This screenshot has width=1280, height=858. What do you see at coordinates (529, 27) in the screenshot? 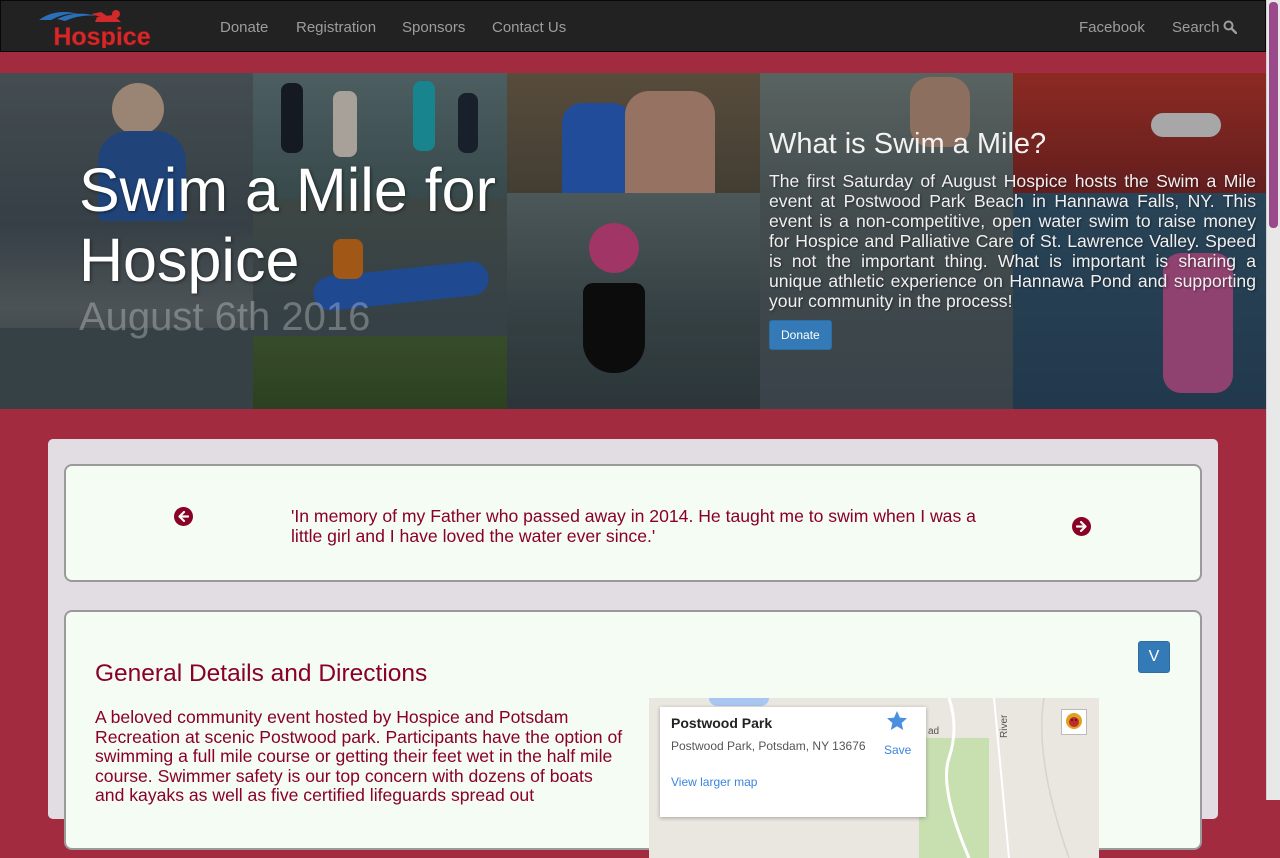
I see `nav-contact-link: Contact Us` at bounding box center [529, 27].